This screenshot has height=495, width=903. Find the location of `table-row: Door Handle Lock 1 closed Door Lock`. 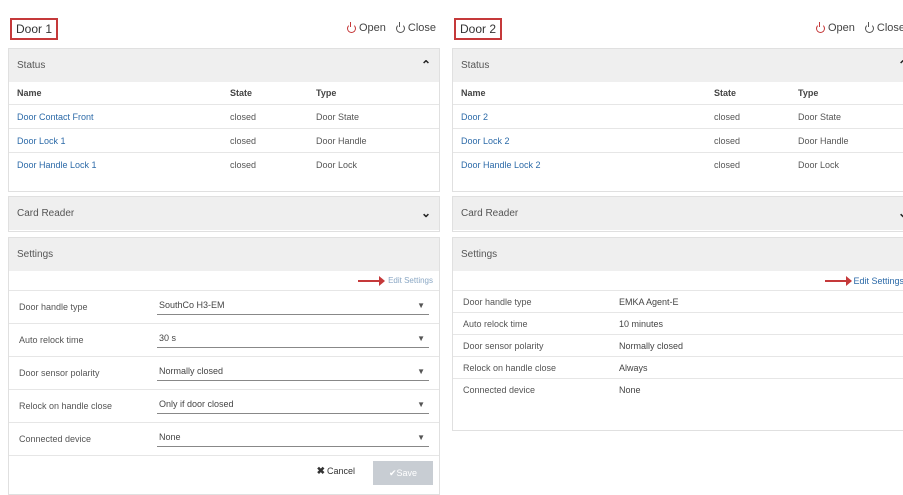

table-row: Door Handle Lock 1 closed Door Lock is located at coordinates (224, 164).